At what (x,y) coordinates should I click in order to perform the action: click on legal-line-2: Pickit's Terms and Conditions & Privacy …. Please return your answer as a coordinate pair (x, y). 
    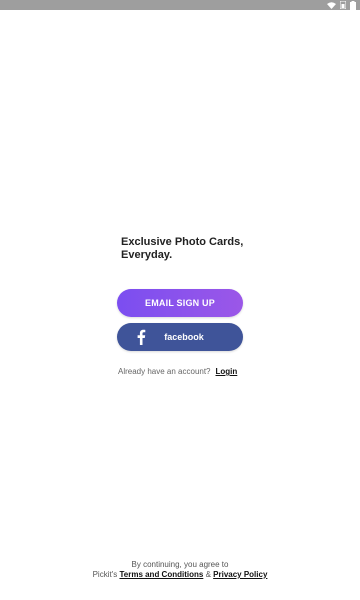
    Looking at the image, I should click on (180, 575).